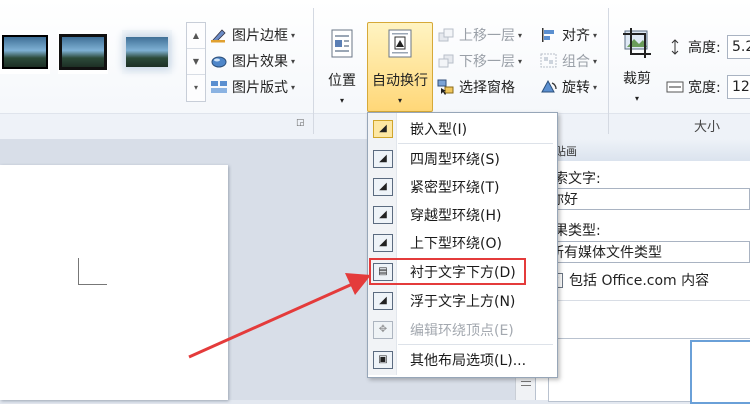 The height and width of the screenshot is (404, 750). What do you see at coordinates (383, 359) in the screenshot?
I see `layout-options-icon: ▣` at bounding box center [383, 359].